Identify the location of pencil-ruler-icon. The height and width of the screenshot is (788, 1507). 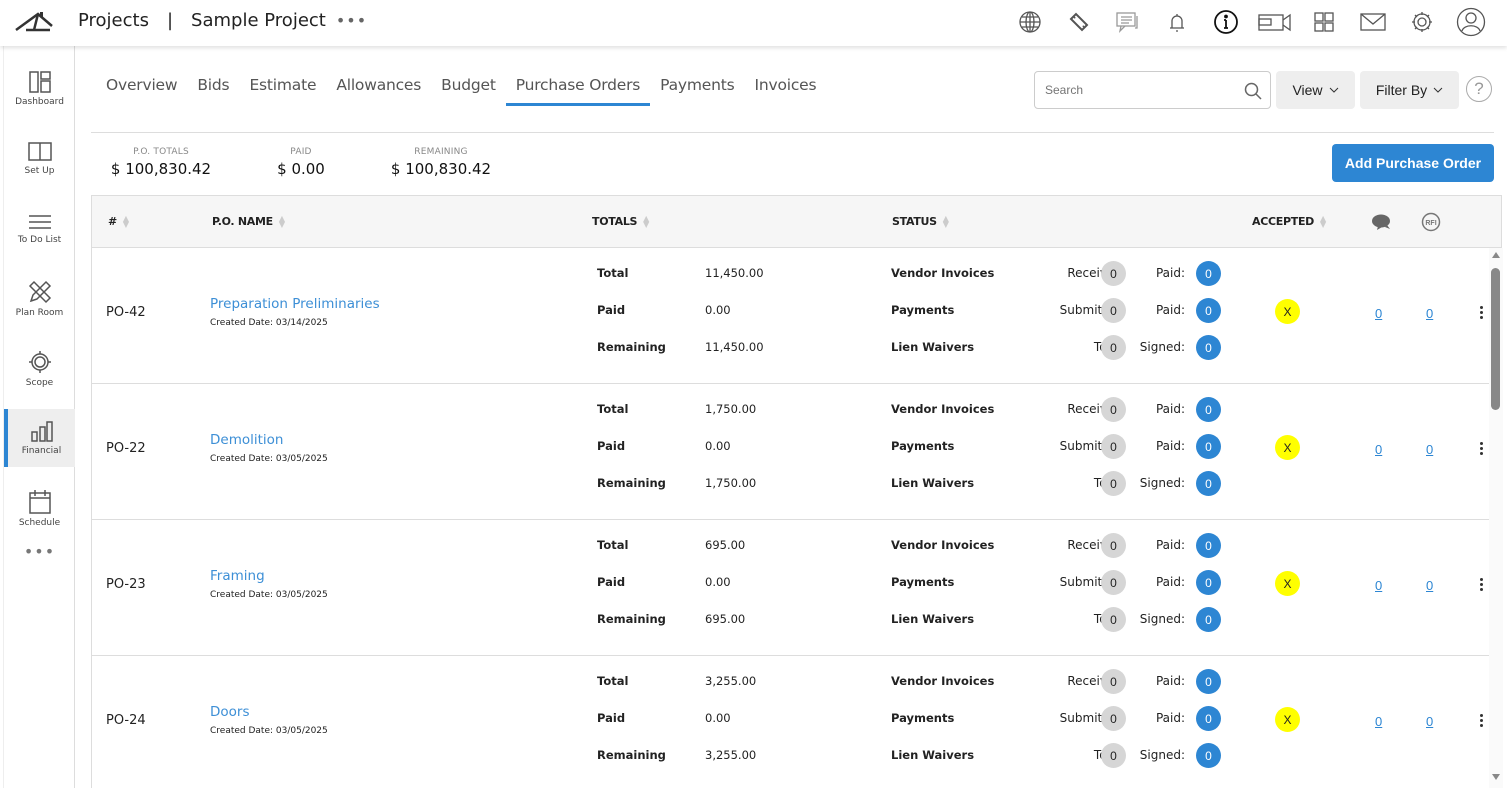
(39, 291).